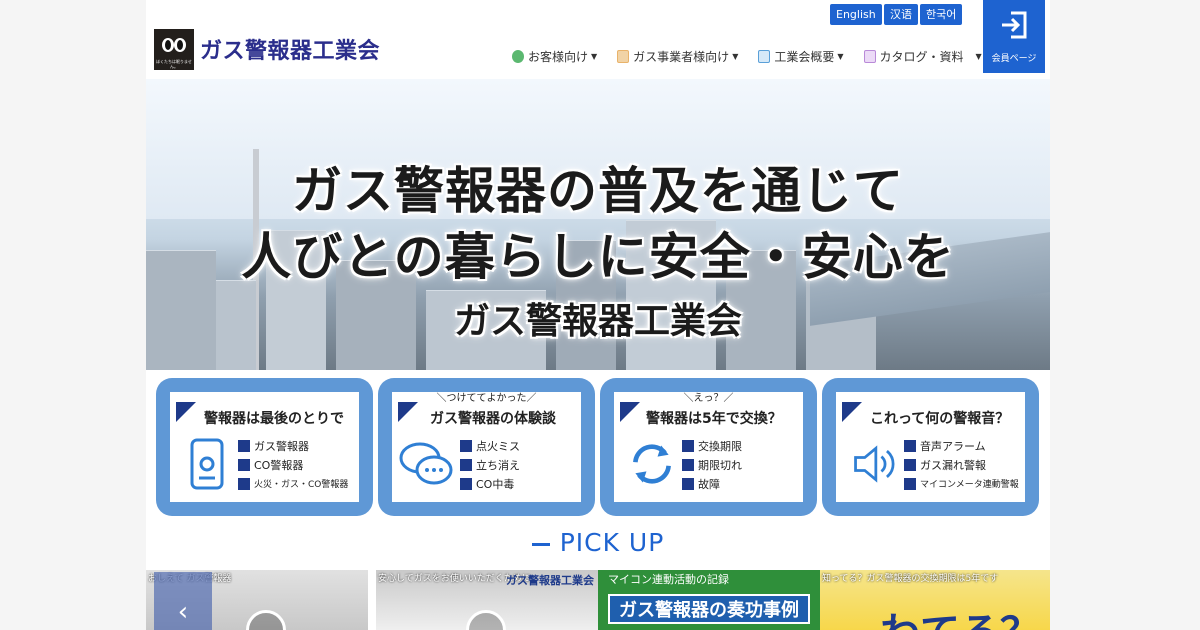  I want to click on card-title: ガス警報器の体験談, so click(493, 419).